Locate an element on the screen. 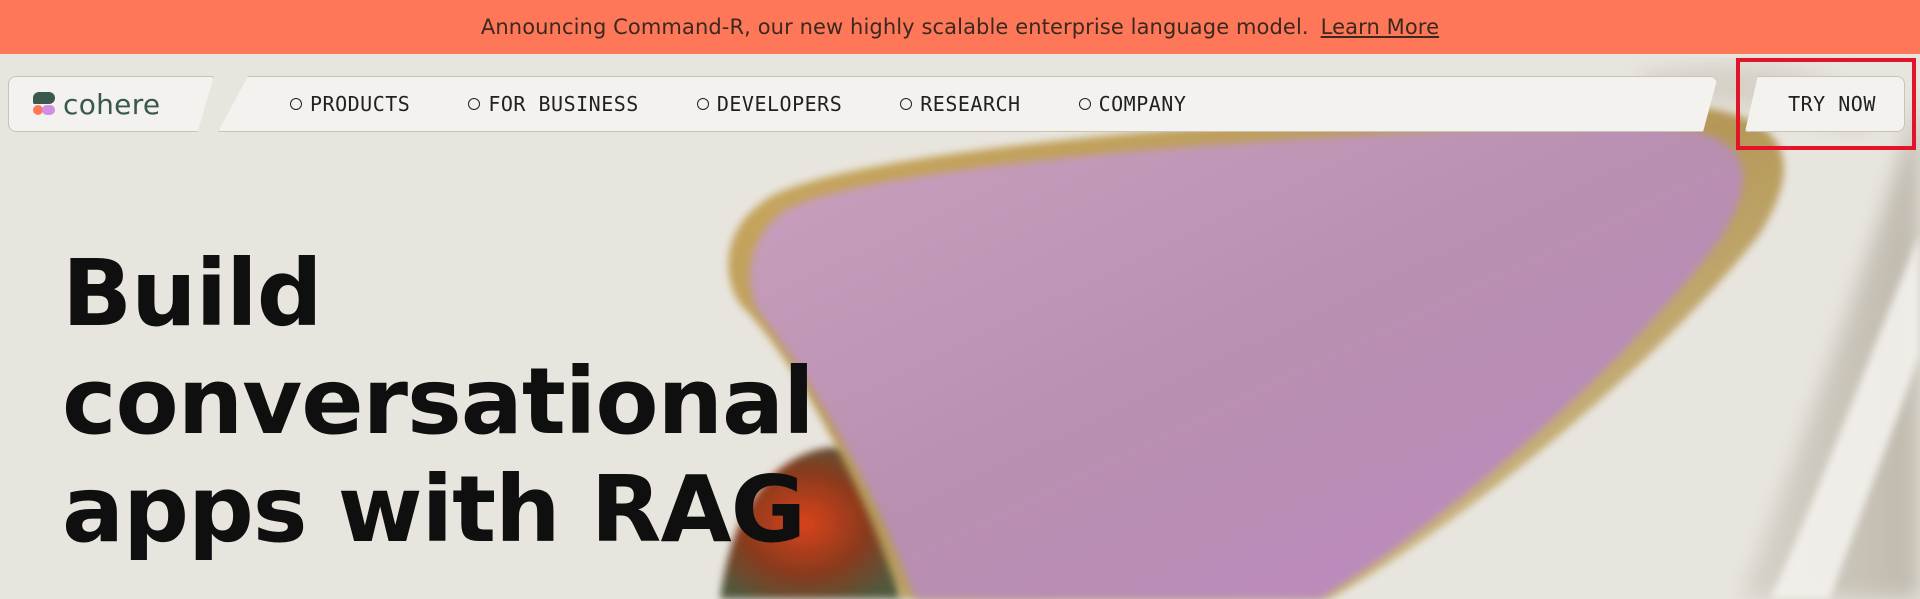 Image resolution: width=1920 pixels, height=599 pixels. nav-item-company: COMPANY is located at coordinates (1132, 104).